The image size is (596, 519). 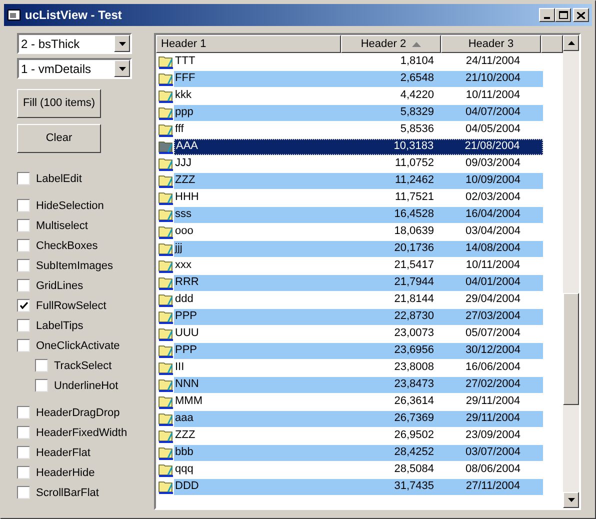 What do you see at coordinates (358, 418) in the screenshot?
I see `list-row: aaa 26,7369 29/11/2004` at bounding box center [358, 418].